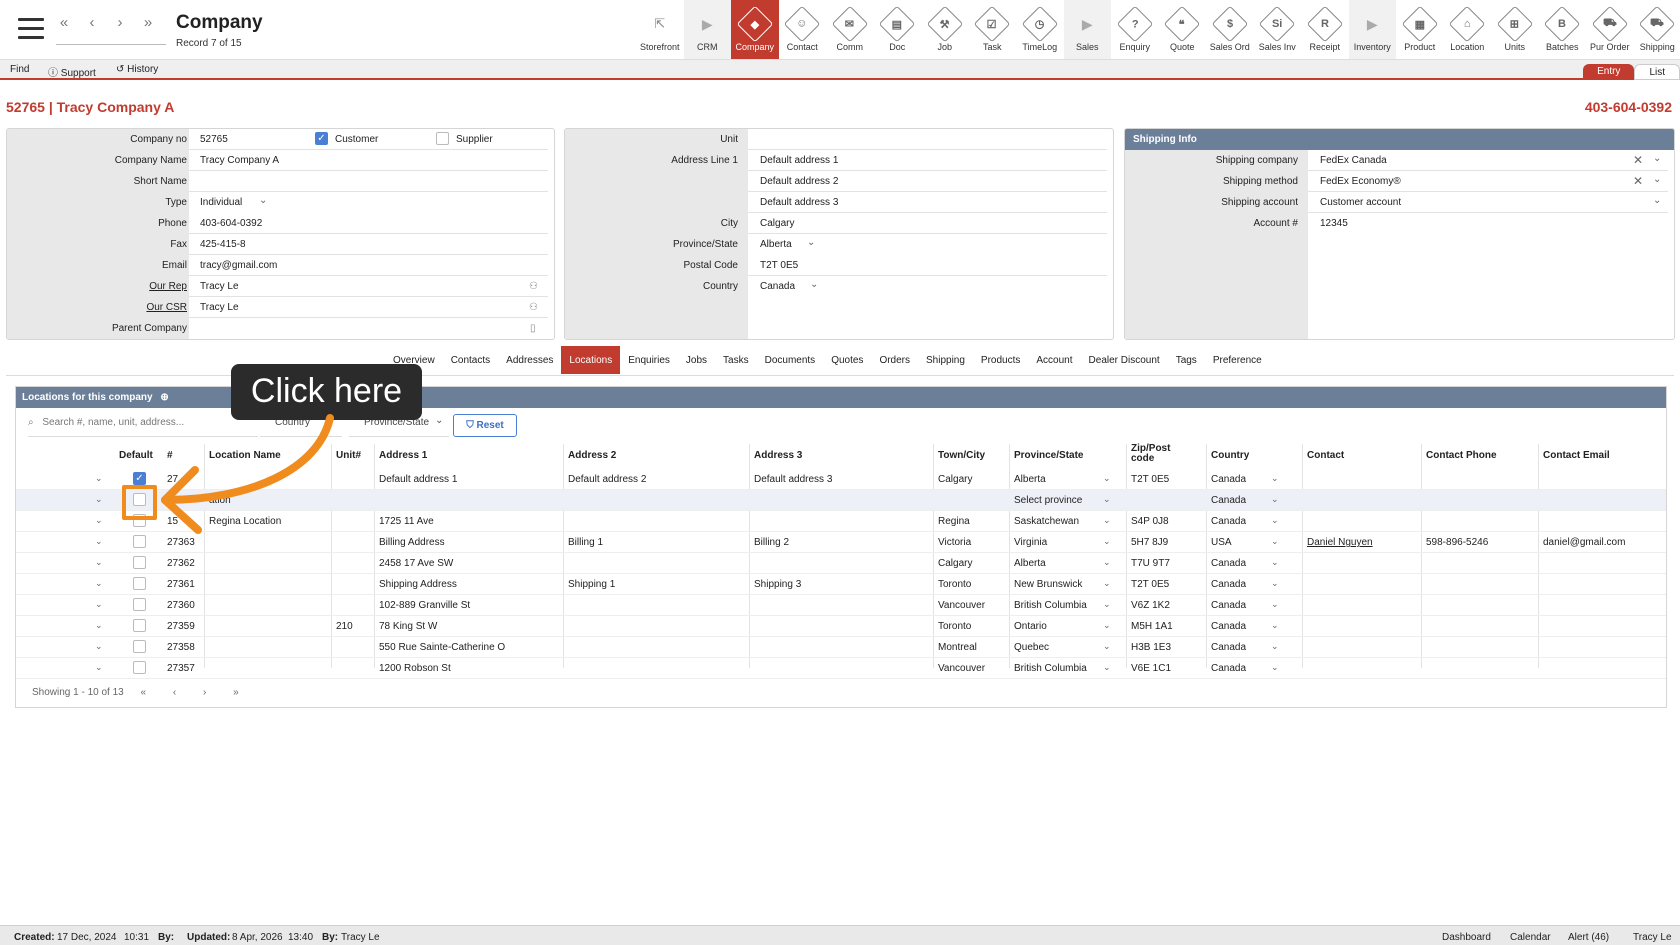 The width and height of the screenshot is (1680, 945). I want to click on updated-by-label: By:, so click(330, 937).